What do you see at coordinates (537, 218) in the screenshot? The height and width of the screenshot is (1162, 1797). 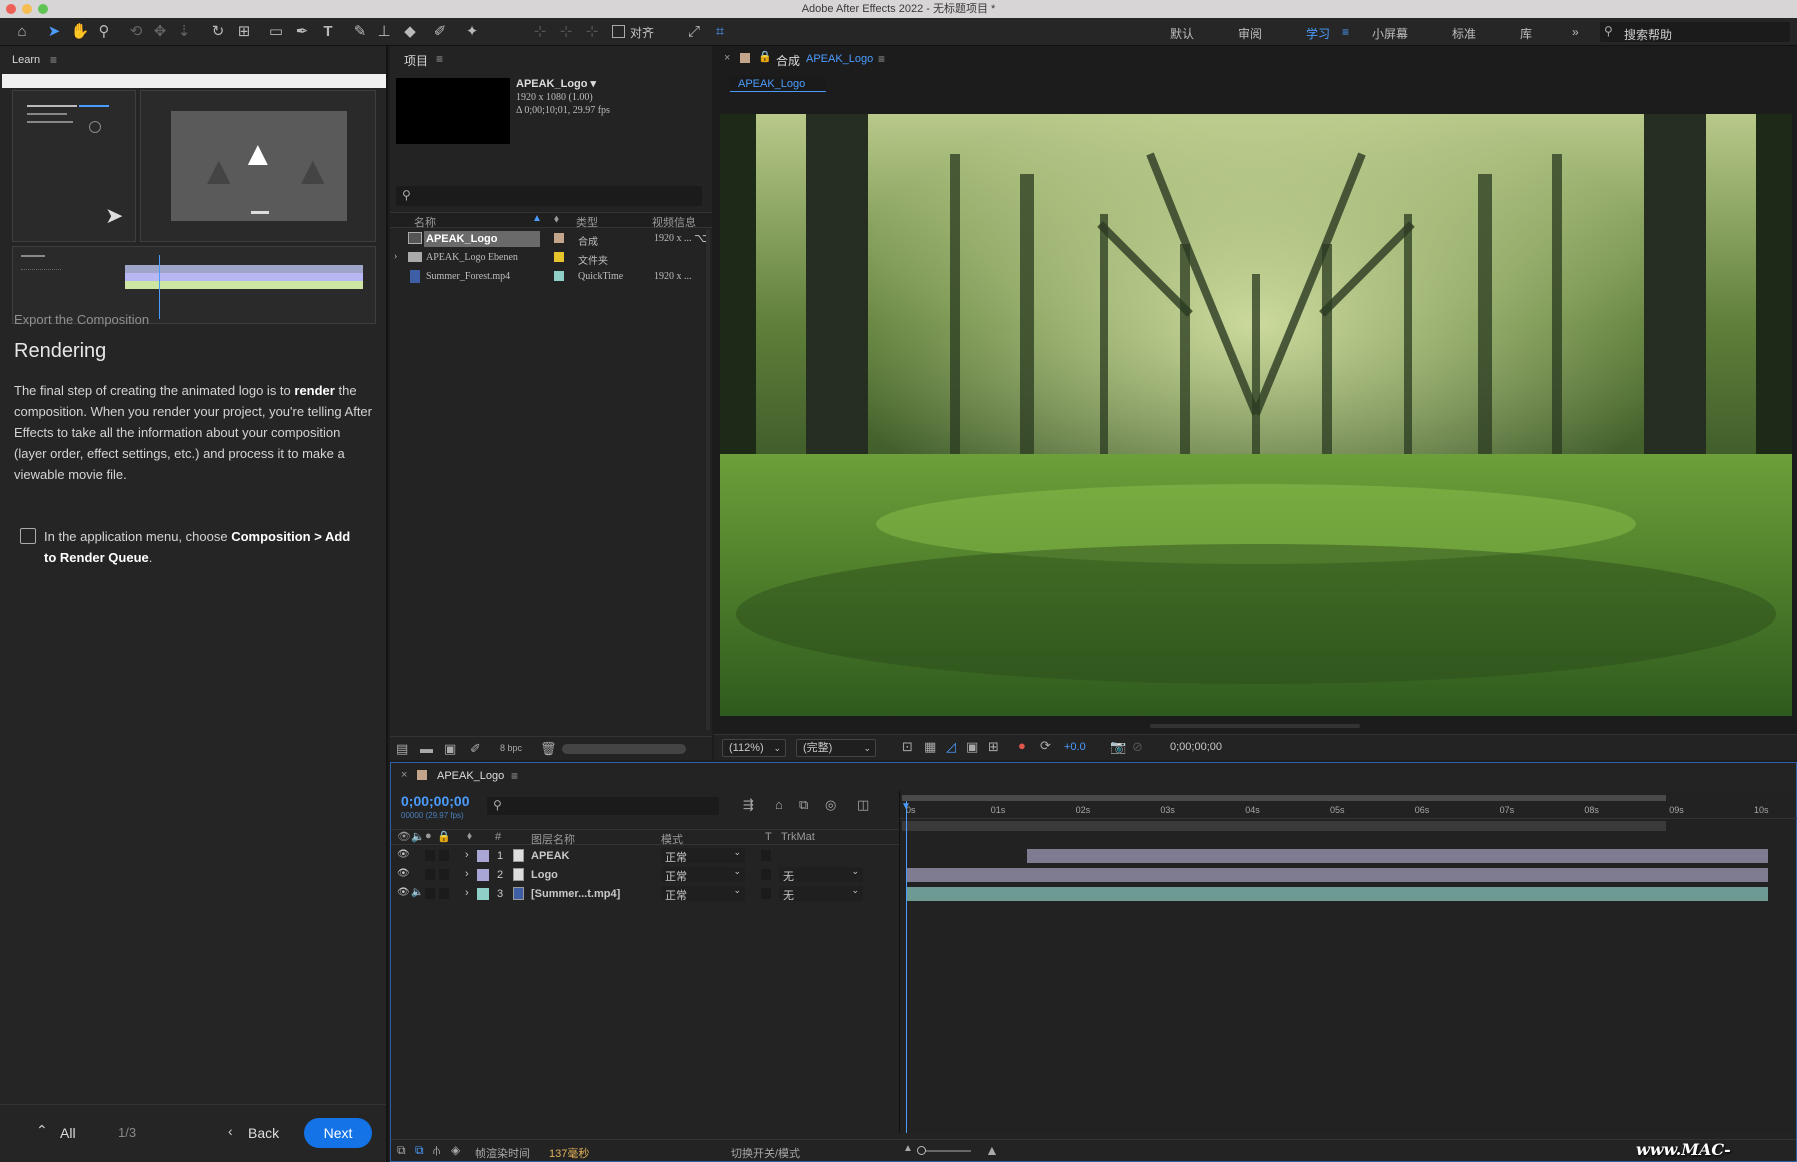 I see `sort-ascending-icon: ▲` at bounding box center [537, 218].